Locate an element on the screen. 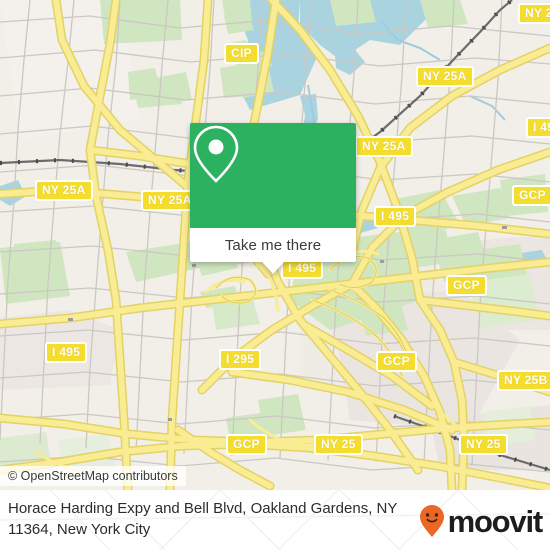 This screenshot has width=550, height=550. moovit-pin-icon is located at coordinates (431, 521).